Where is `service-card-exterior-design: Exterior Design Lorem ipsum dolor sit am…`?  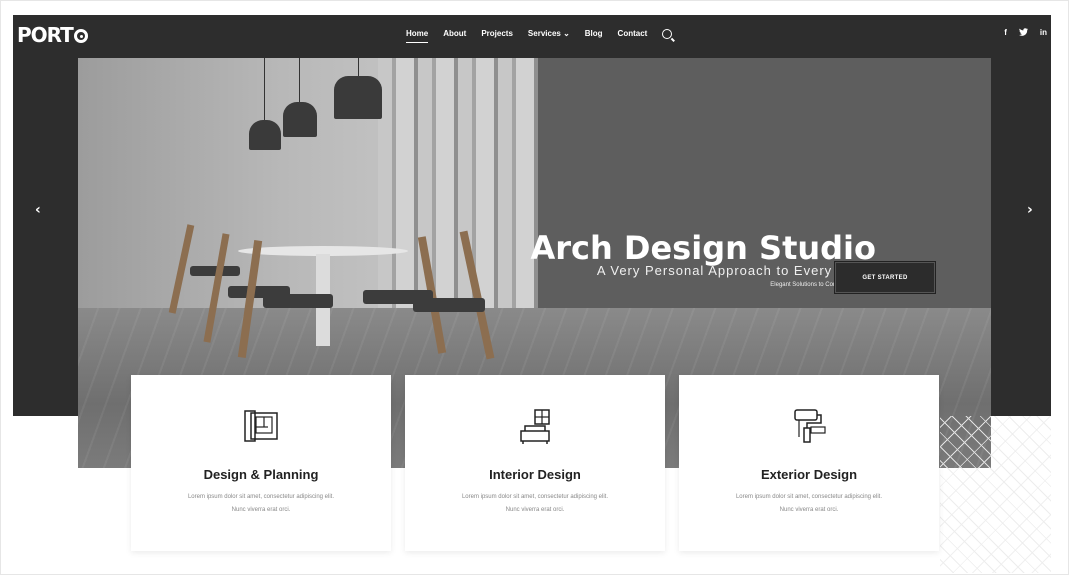
service-card-exterior-design: Exterior Design Lorem ipsum dolor sit am… is located at coordinates (809, 463).